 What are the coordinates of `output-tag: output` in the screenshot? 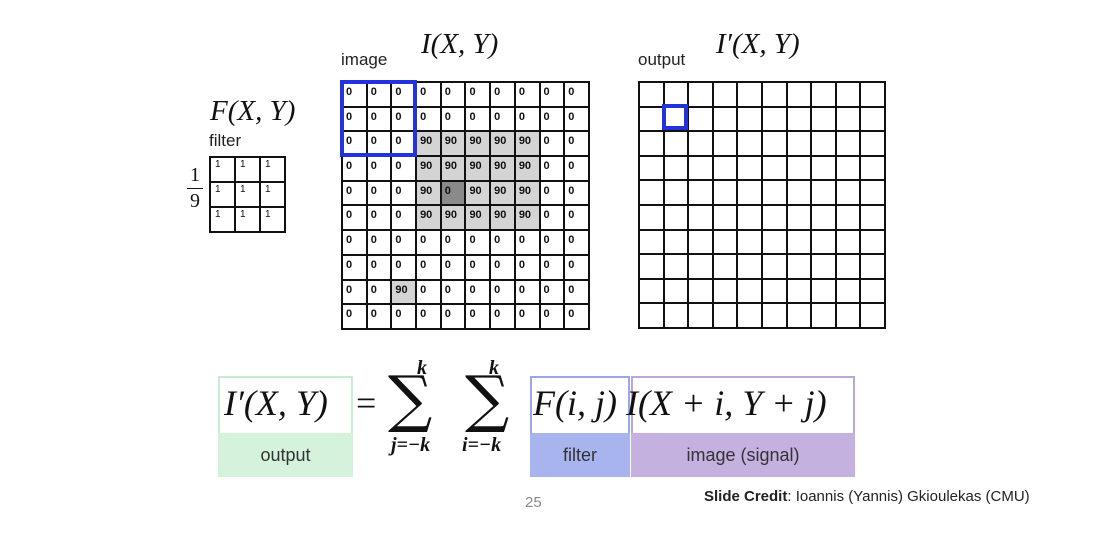 It's located at (285, 455).